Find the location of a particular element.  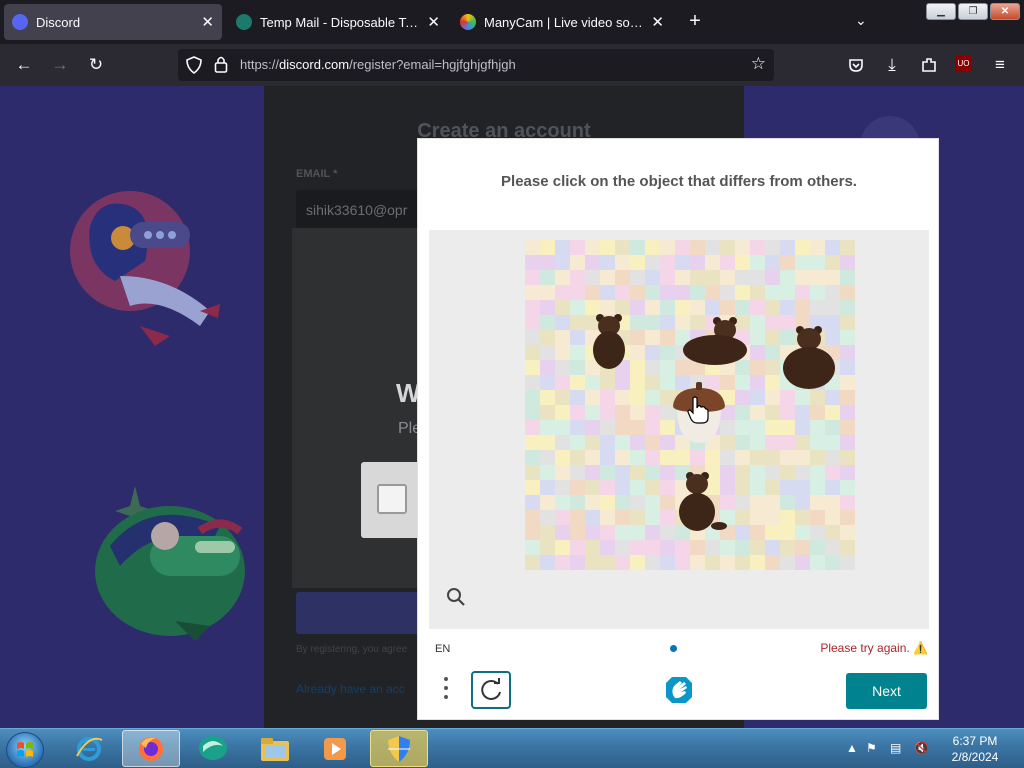

challenge-progress-dot is located at coordinates (673, 648).